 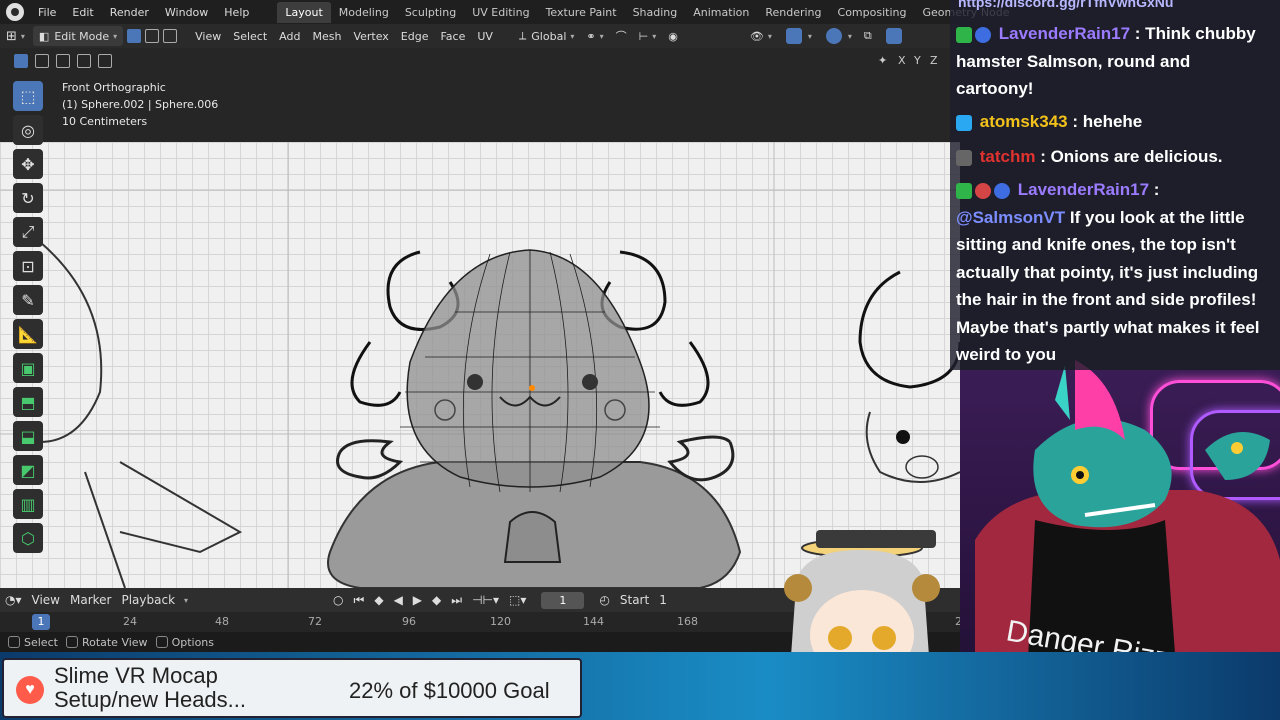 What do you see at coordinates (436, 600) in the screenshot?
I see `next-keyframe-icon: ◆` at bounding box center [436, 600].